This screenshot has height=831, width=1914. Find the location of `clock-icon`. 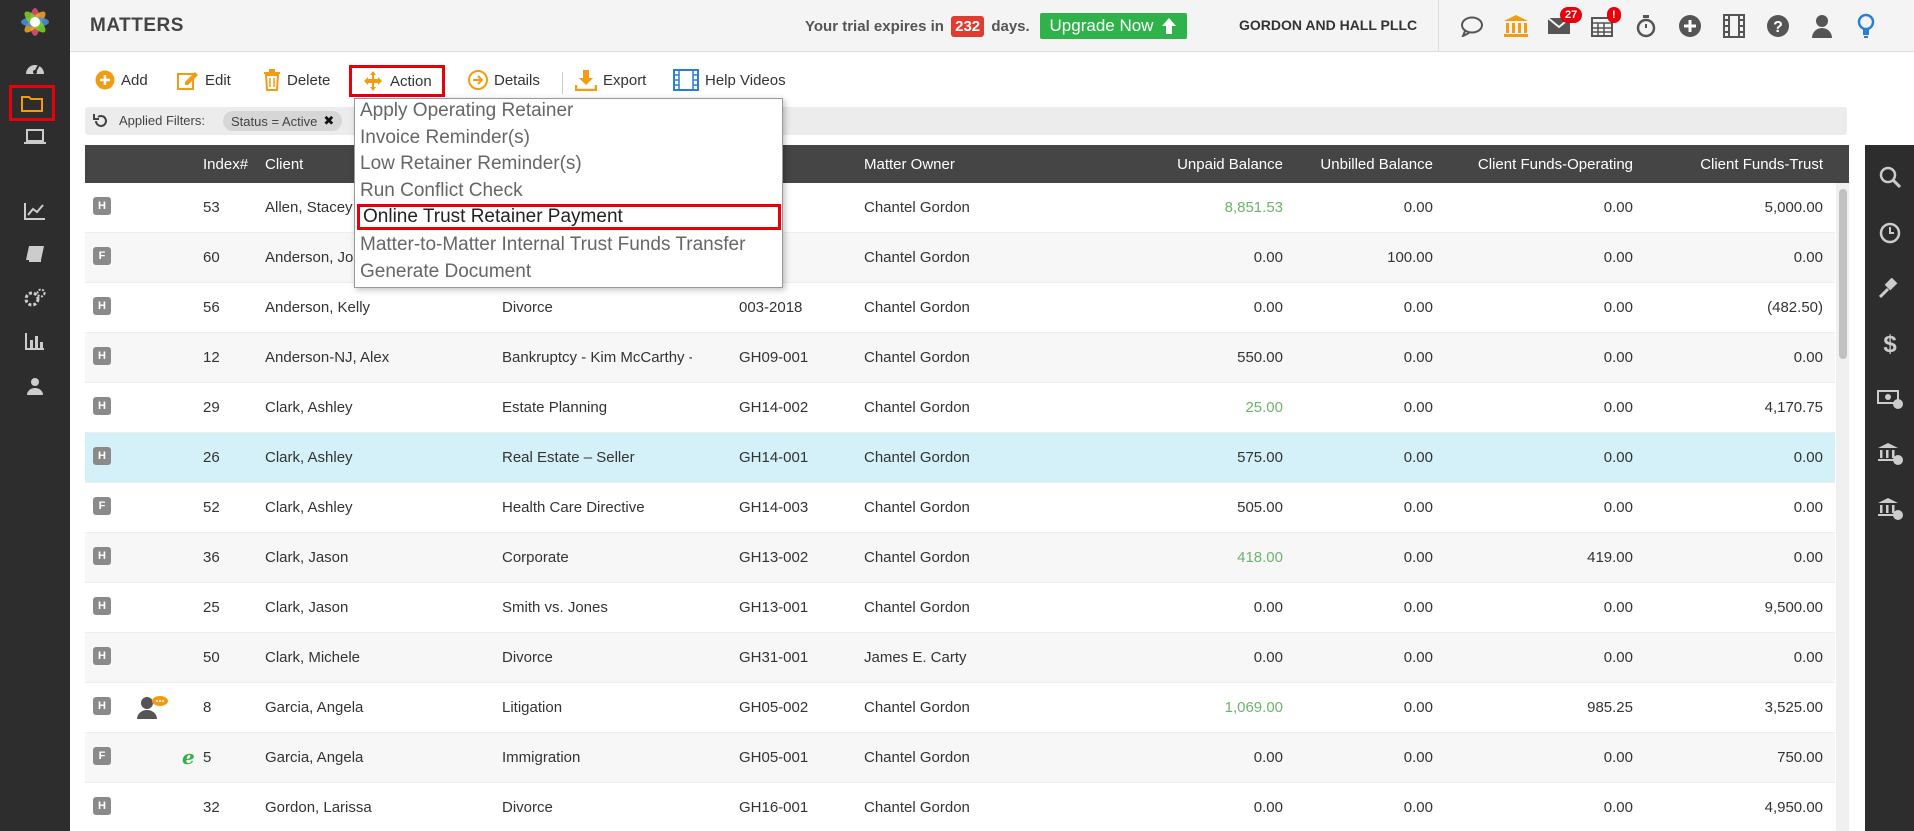

clock-icon is located at coordinates (1890, 233).